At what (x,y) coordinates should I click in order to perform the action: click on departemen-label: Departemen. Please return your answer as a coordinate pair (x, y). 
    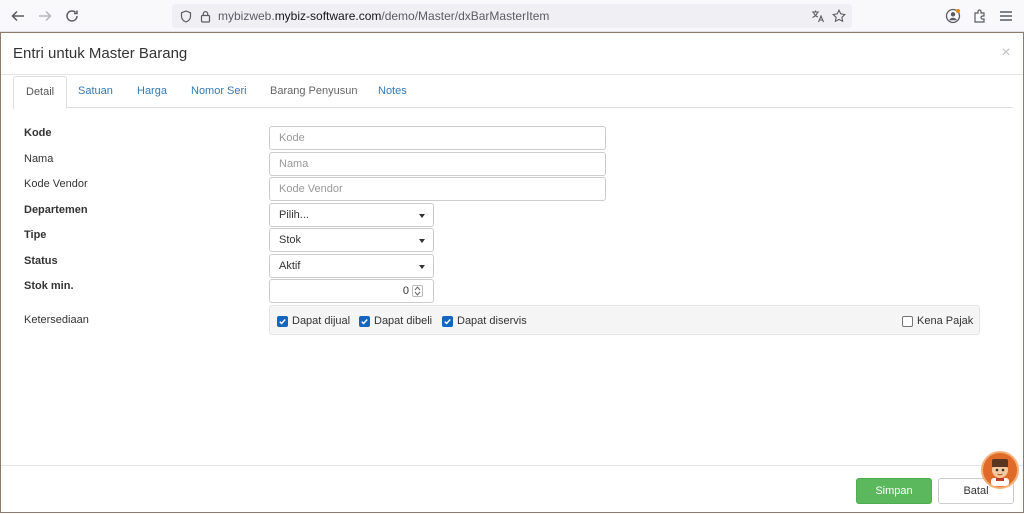
    Looking at the image, I should click on (56, 210).